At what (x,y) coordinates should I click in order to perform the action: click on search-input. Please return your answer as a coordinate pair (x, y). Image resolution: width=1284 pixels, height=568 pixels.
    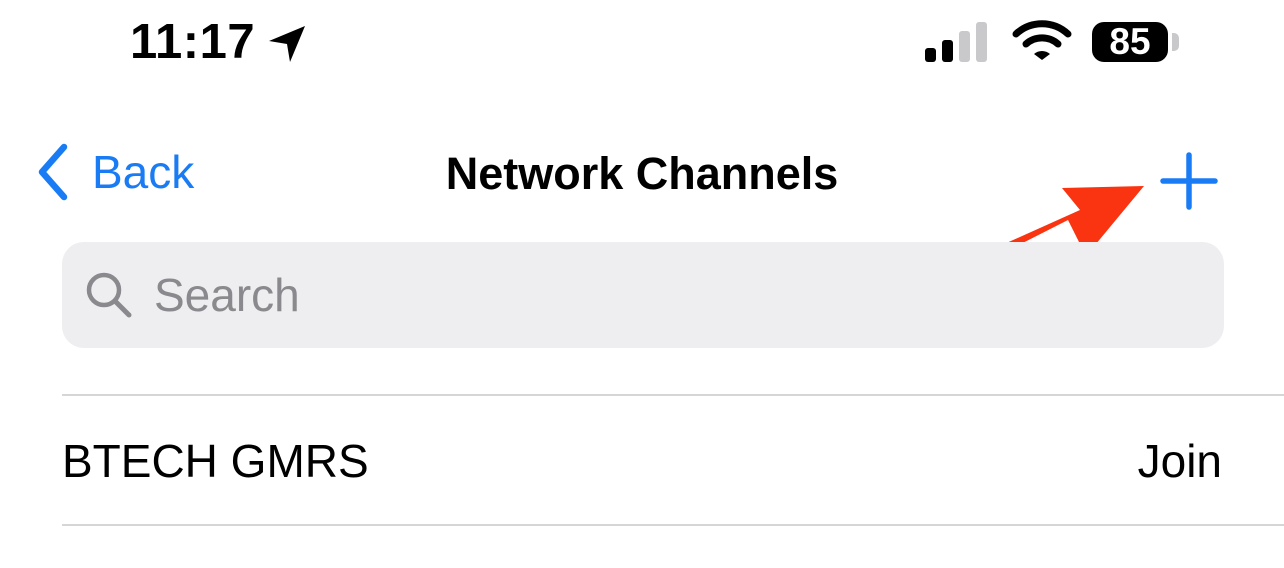
    Looking at the image, I should click on (674, 295).